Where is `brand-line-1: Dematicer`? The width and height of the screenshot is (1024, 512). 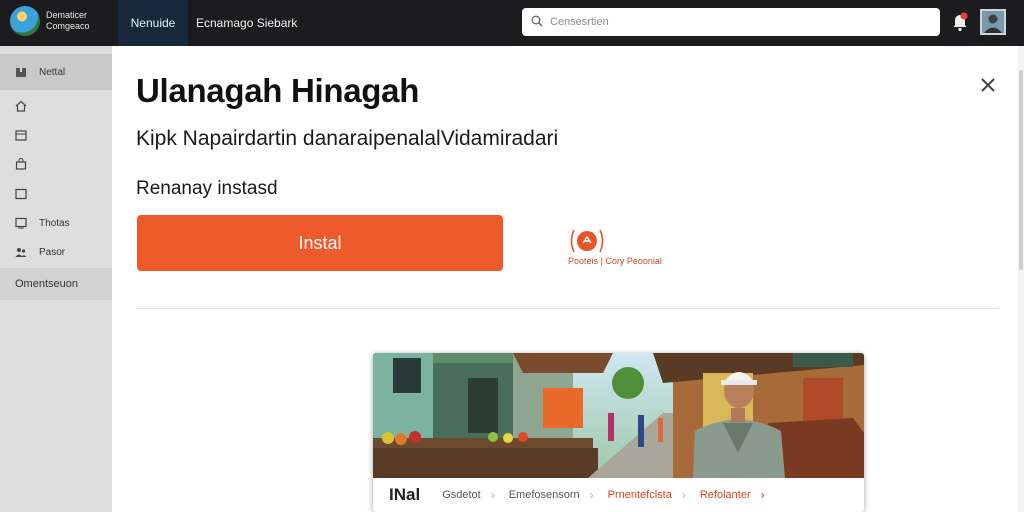 brand-line-1: Dematicer is located at coordinates (67, 15).